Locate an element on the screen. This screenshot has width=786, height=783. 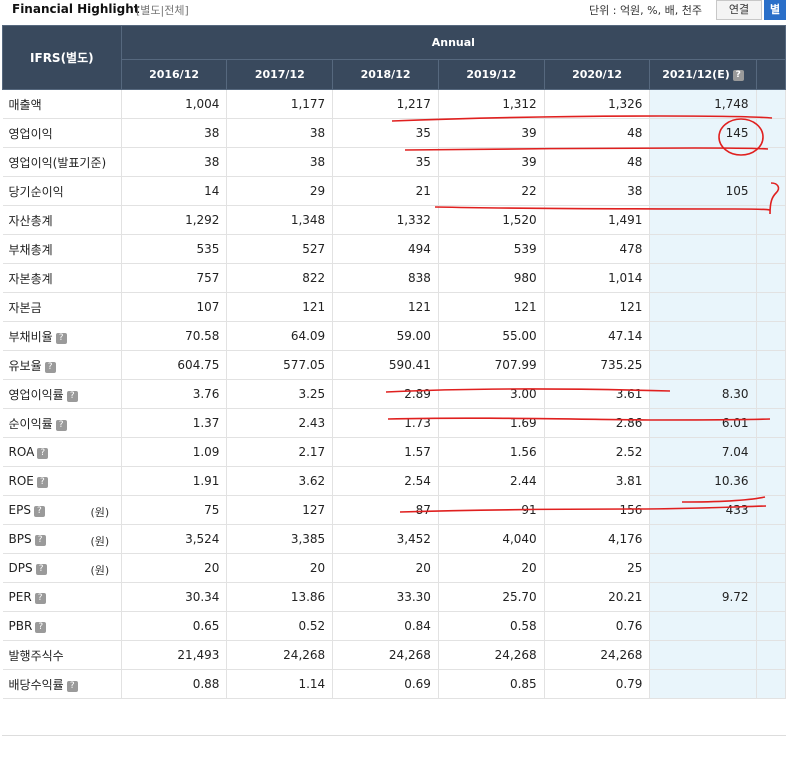
table-row: 발행주식수 21,493 24,268 24,268 24,268 24,268 is located at coordinates (394, 655).